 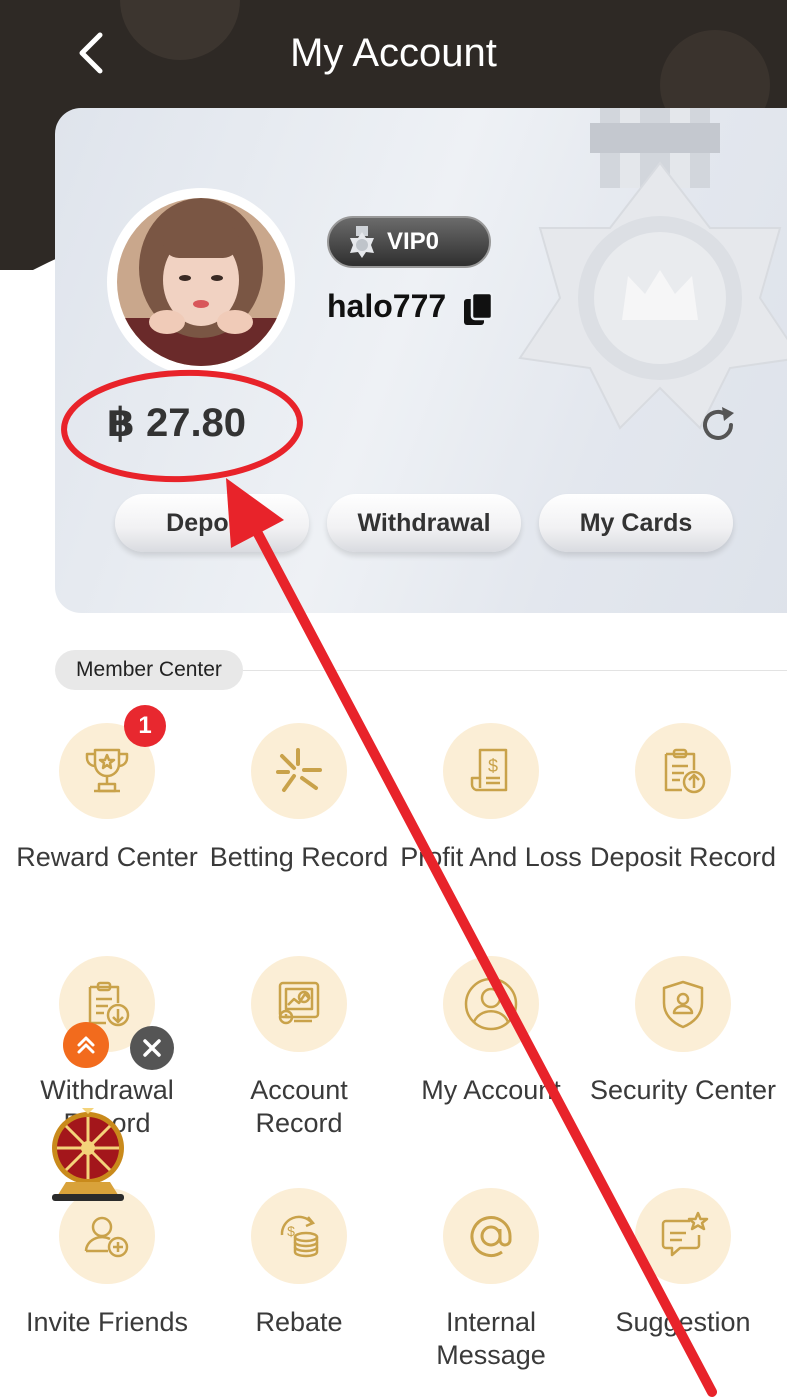 I want to click on deposit-record-item: Deposit Record, so click(x=683, y=798).